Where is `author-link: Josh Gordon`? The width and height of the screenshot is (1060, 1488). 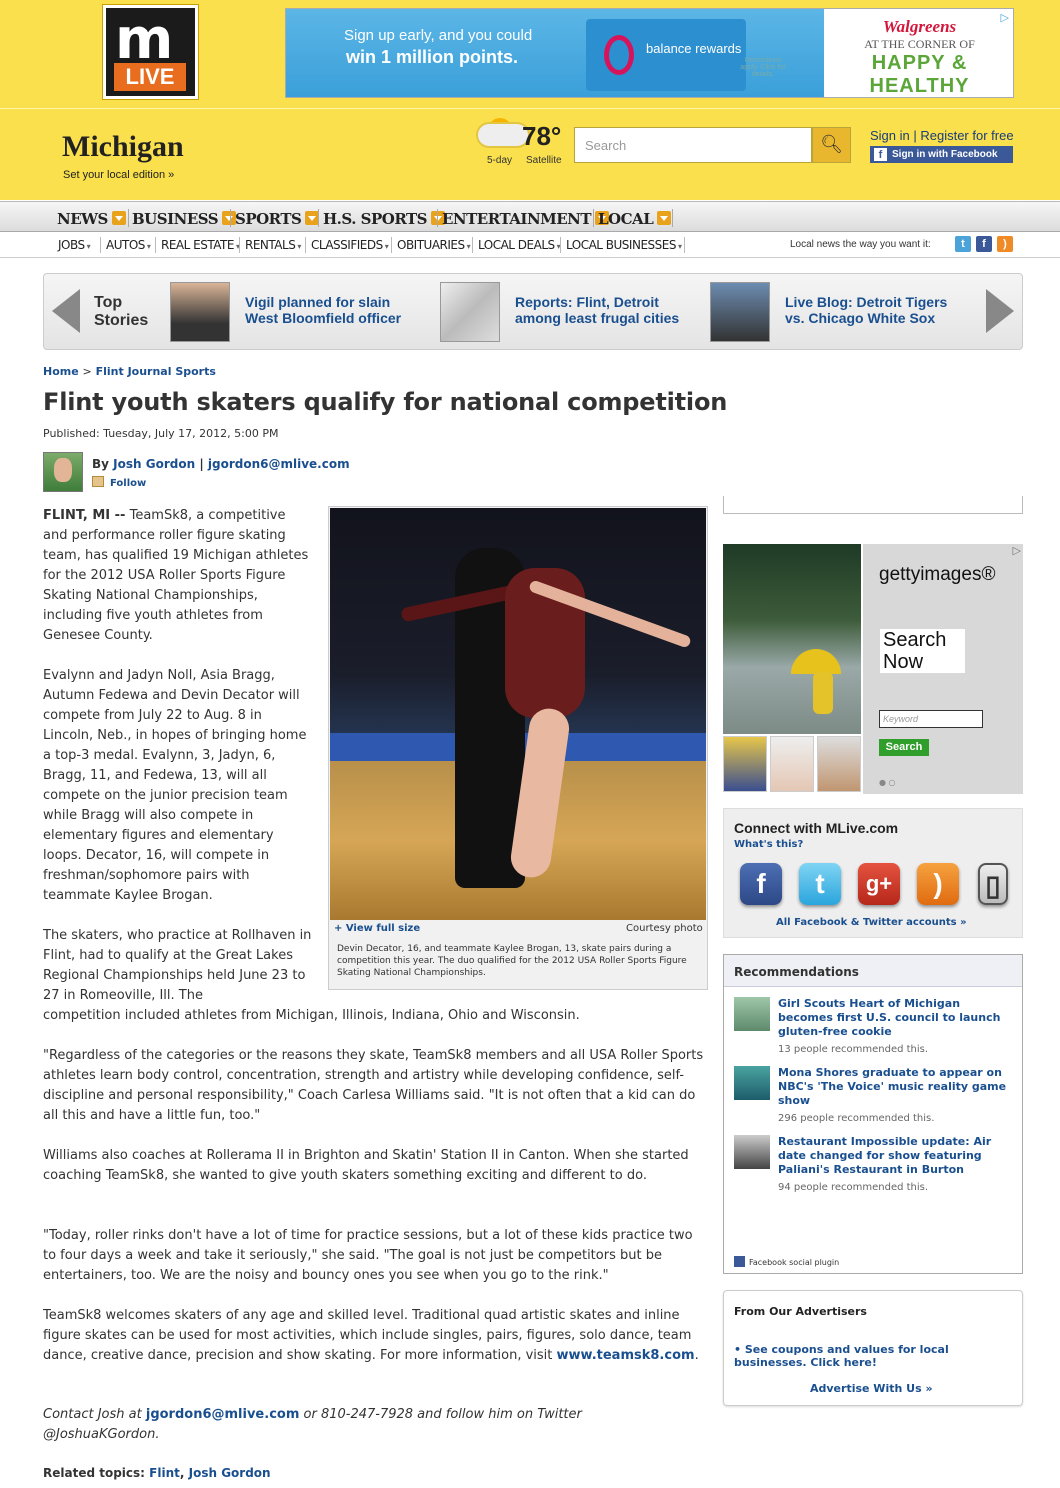
author-link: Josh Gordon is located at coordinates (154, 464).